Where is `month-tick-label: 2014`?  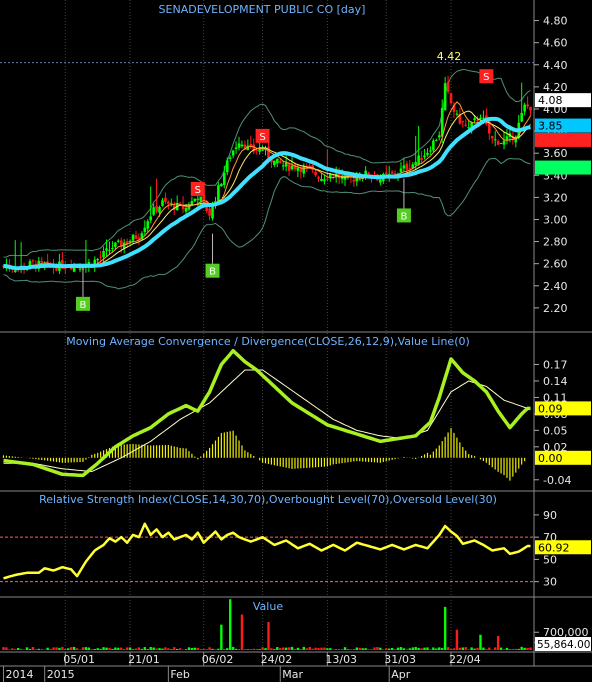
month-tick-label: 2014 is located at coordinates (19, 674).